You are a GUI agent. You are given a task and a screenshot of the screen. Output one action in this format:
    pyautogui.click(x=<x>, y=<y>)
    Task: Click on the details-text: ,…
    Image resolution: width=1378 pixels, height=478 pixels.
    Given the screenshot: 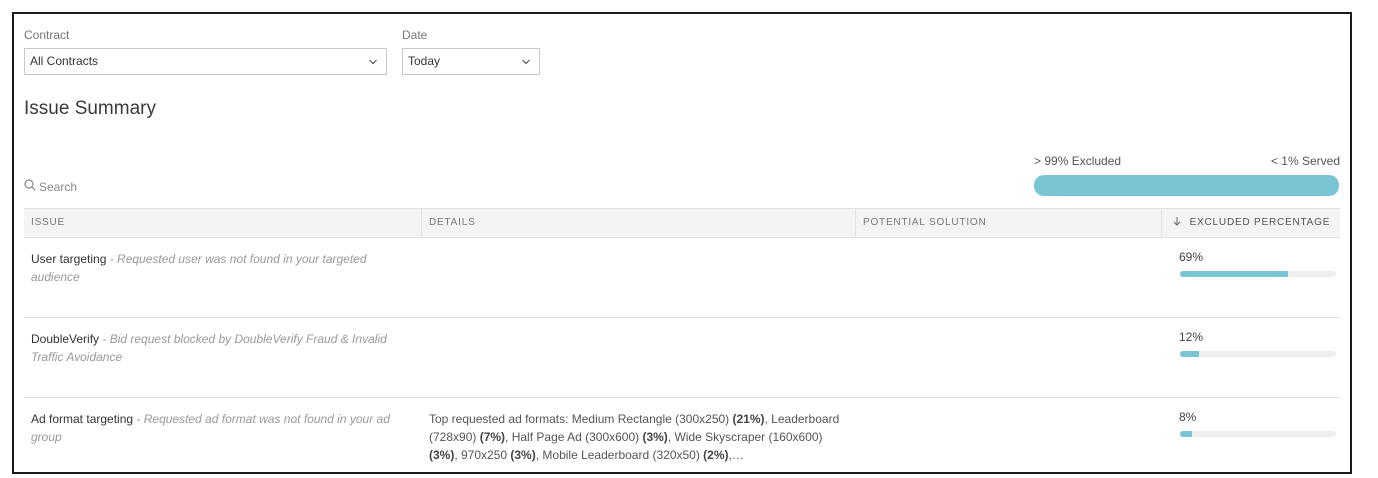 What is the action you would take?
    pyautogui.click(x=736, y=455)
    